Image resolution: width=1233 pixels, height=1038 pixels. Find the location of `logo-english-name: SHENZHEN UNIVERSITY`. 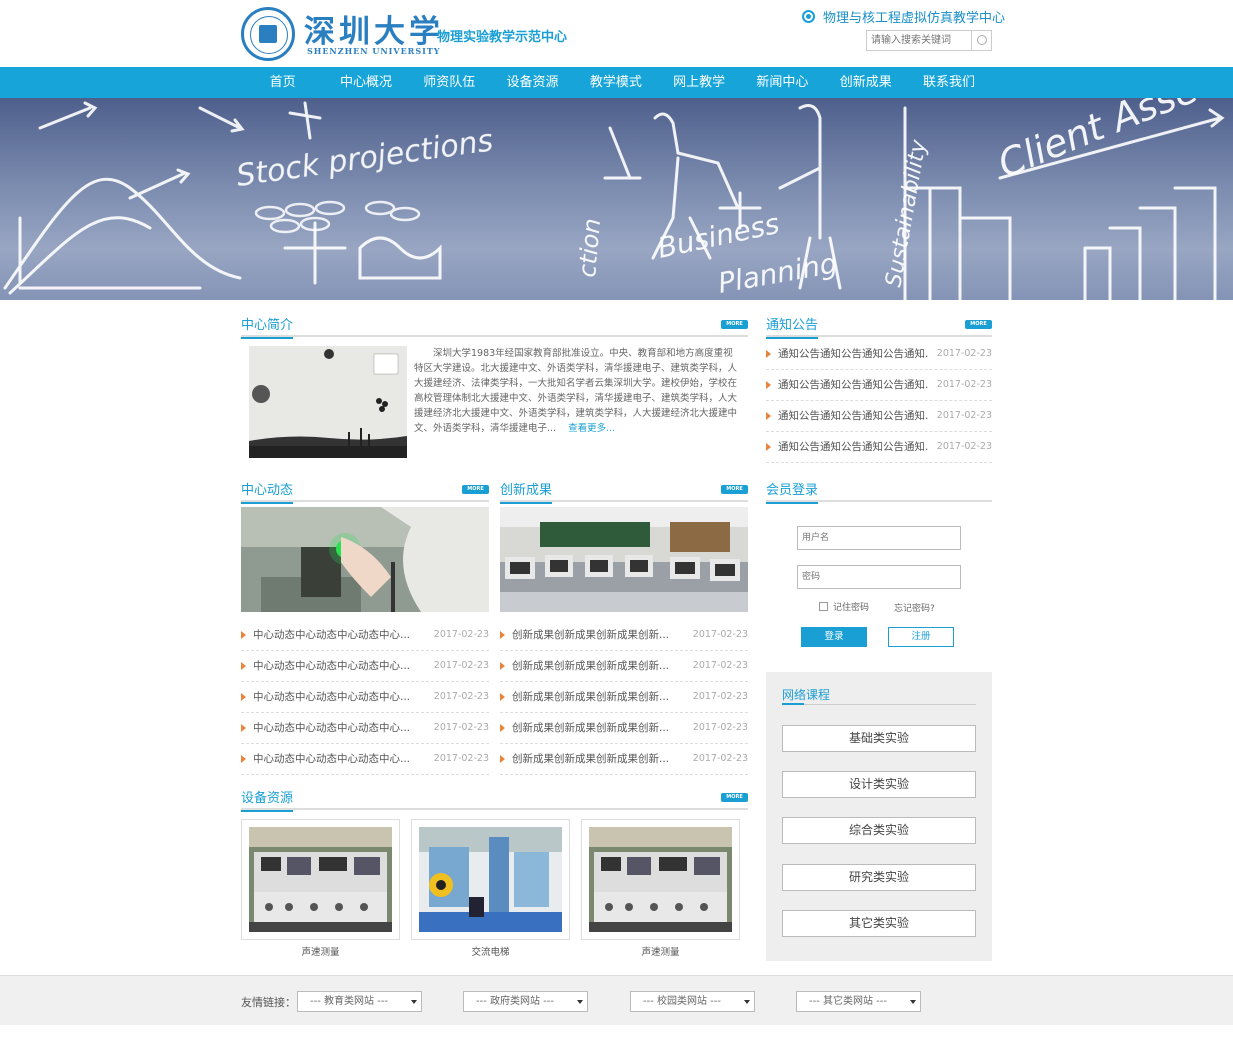

logo-english-name: SHENZHEN UNIVERSITY is located at coordinates (374, 51).